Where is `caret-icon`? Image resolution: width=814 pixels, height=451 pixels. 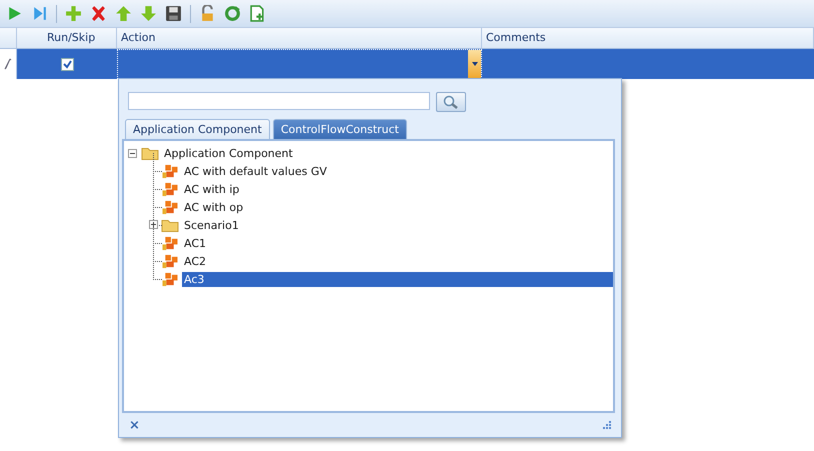
caret-icon is located at coordinates (475, 64).